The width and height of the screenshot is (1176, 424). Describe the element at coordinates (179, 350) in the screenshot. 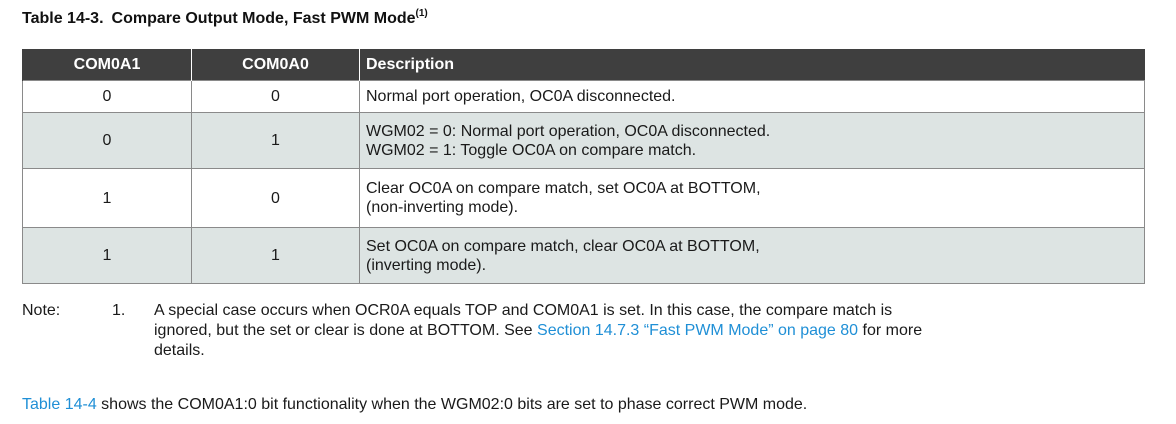

I see `note-line: details.` at that location.